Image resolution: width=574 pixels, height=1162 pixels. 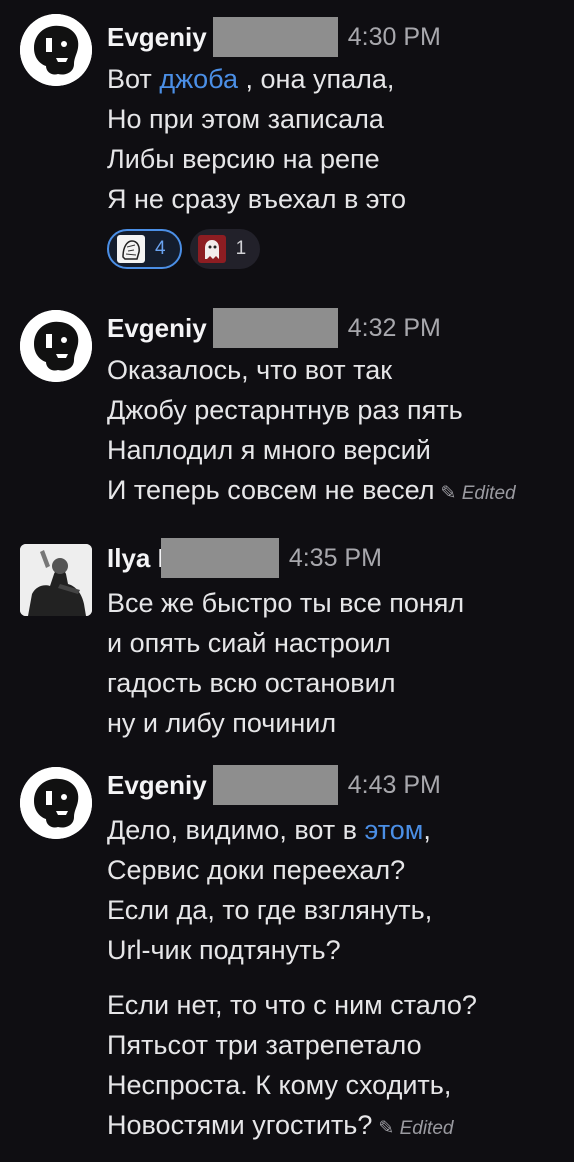 What do you see at coordinates (269, 450) in the screenshot?
I see `message-line: Наплодил я много версий` at bounding box center [269, 450].